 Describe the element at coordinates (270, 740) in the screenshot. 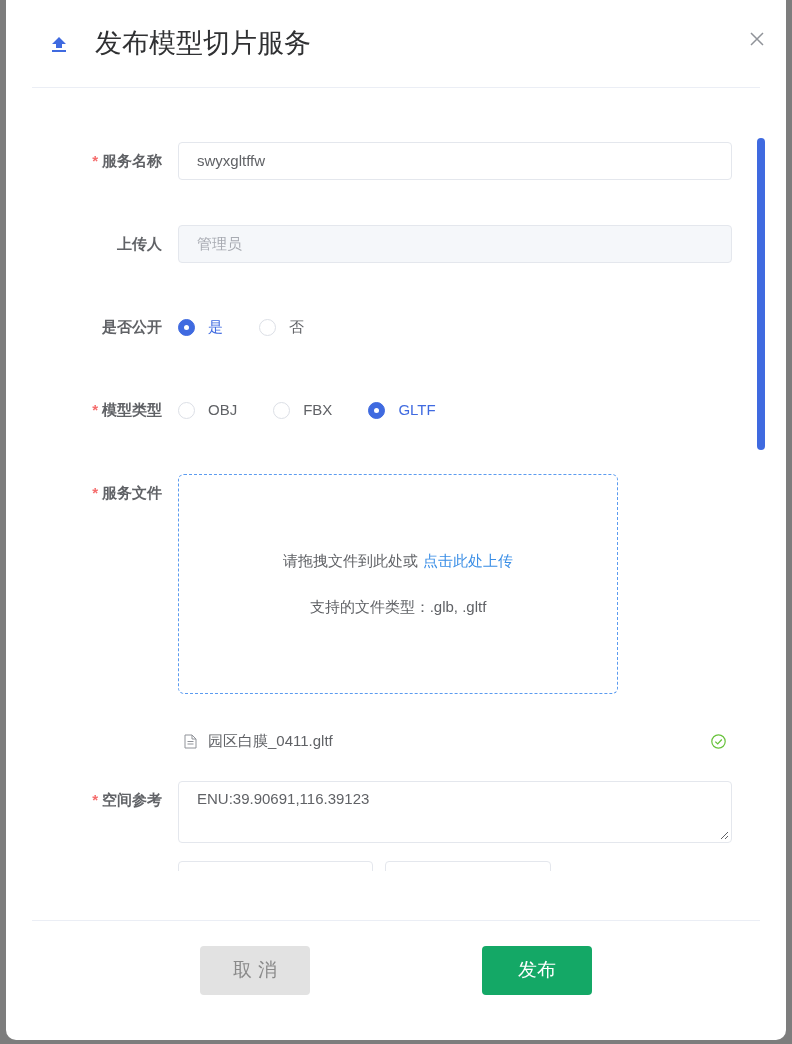

I see `file-name: 园区白膜_0411.gltf` at that location.